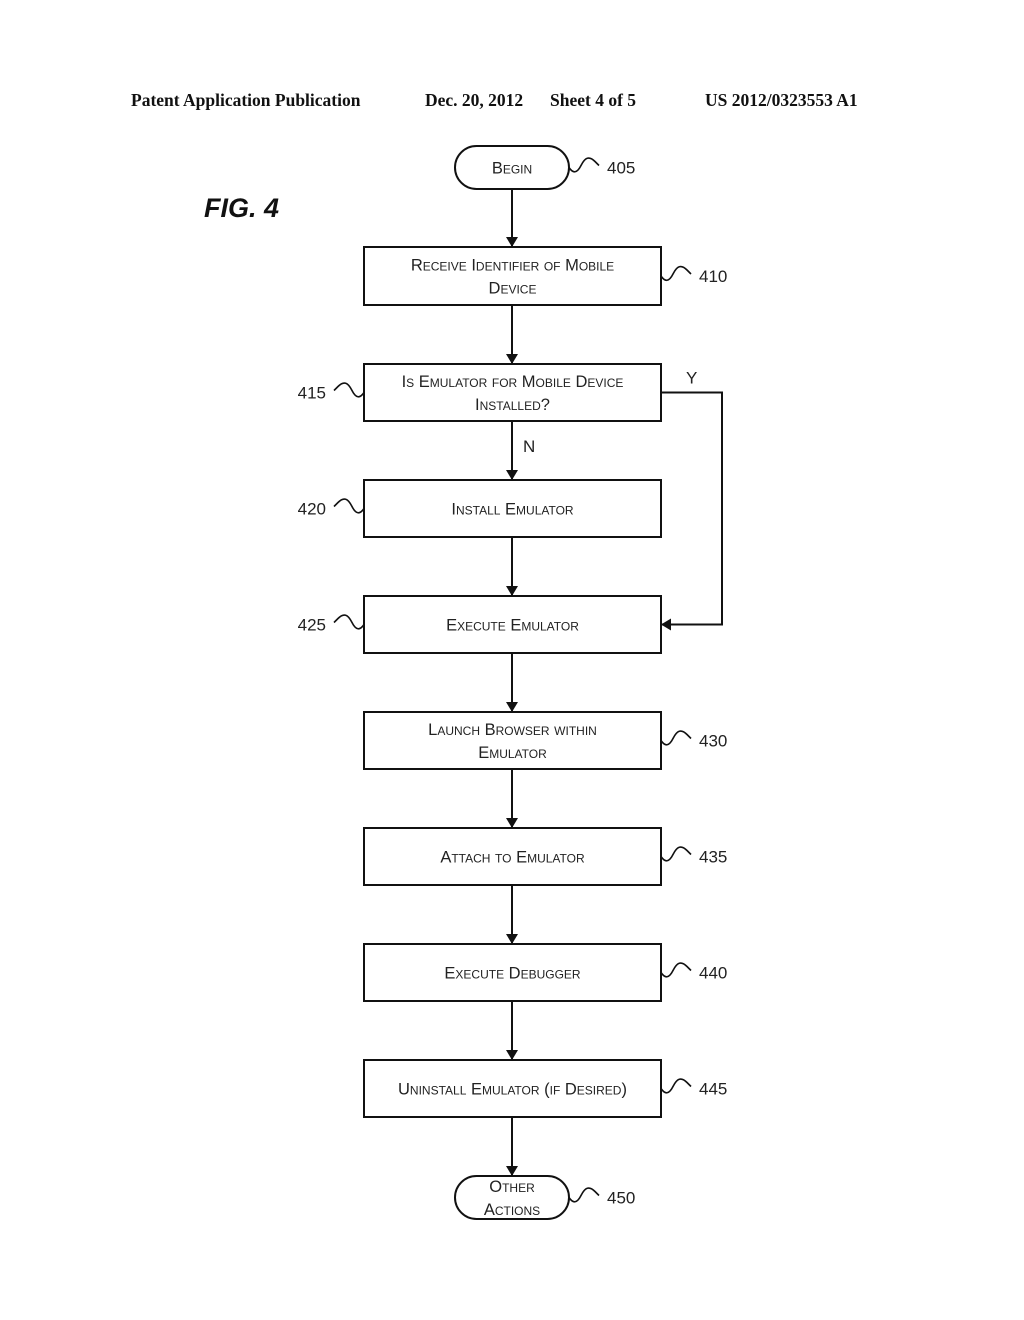  Describe the element at coordinates (312, 509) in the screenshot. I see `reference-numeral: 420` at that location.